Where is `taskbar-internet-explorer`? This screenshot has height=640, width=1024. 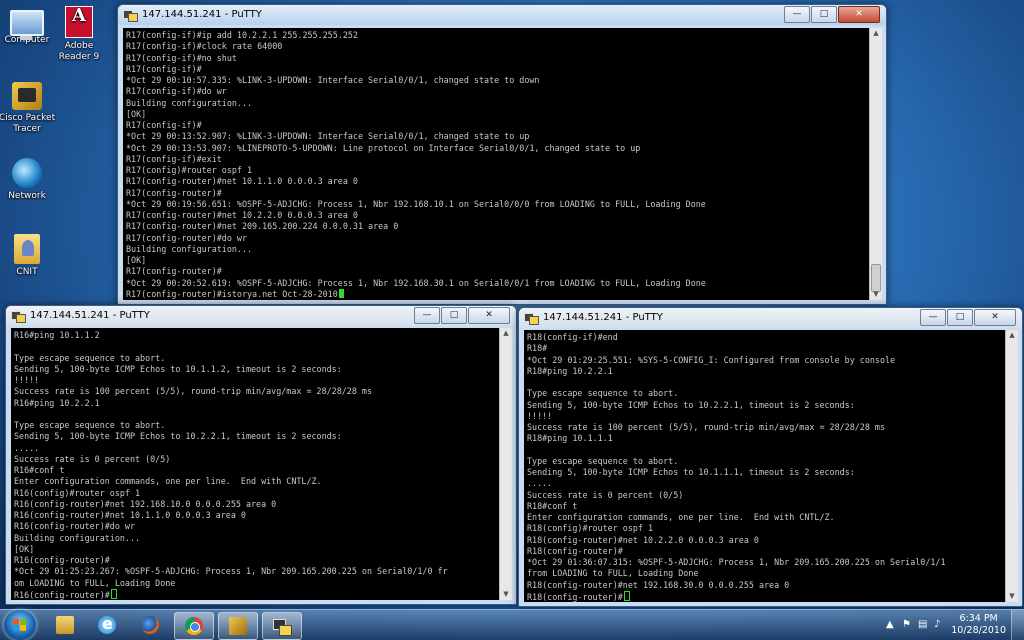 taskbar-internet-explorer is located at coordinates (107, 625).